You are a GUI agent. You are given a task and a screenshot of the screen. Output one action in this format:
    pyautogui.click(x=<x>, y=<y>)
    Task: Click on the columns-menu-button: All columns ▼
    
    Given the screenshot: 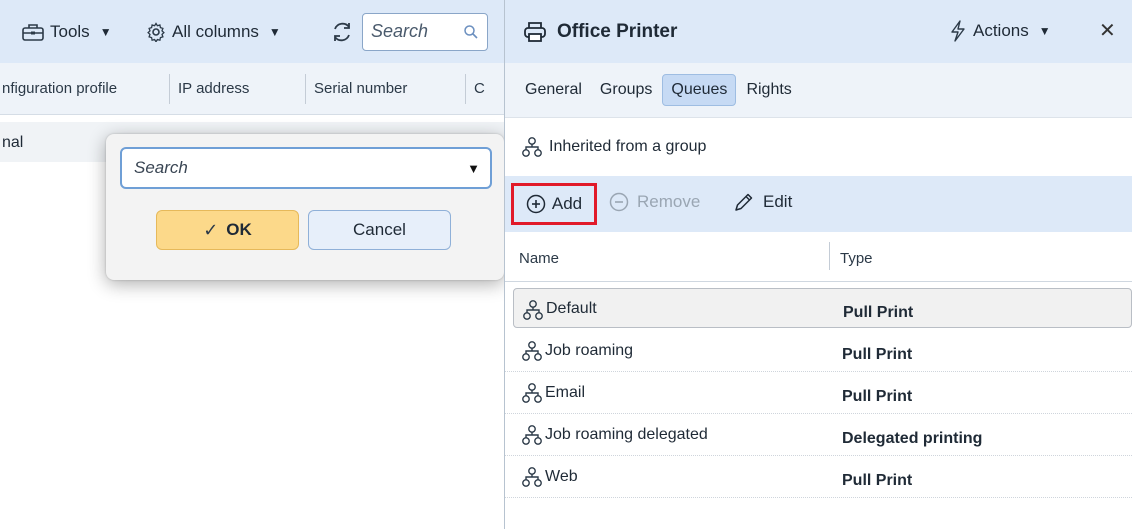 What is the action you would take?
    pyautogui.click(x=234, y=32)
    